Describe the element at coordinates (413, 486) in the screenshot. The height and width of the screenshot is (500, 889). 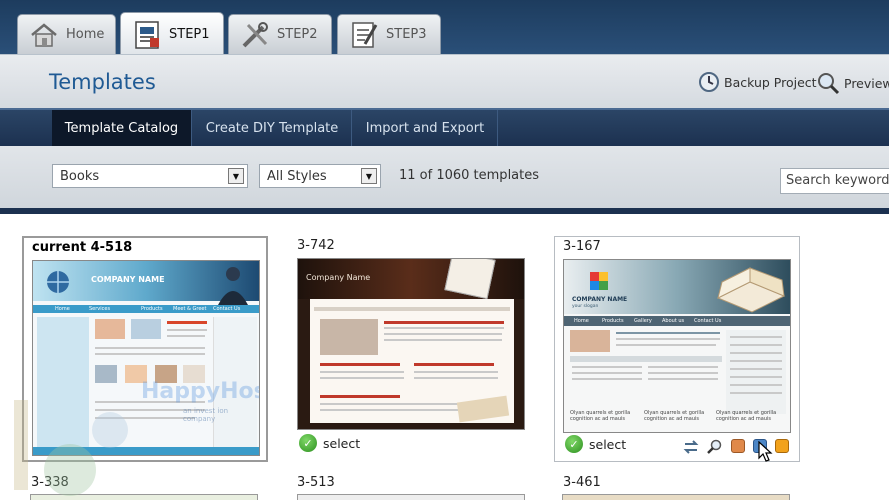
I see `template-card-3-513: 3-513` at that location.